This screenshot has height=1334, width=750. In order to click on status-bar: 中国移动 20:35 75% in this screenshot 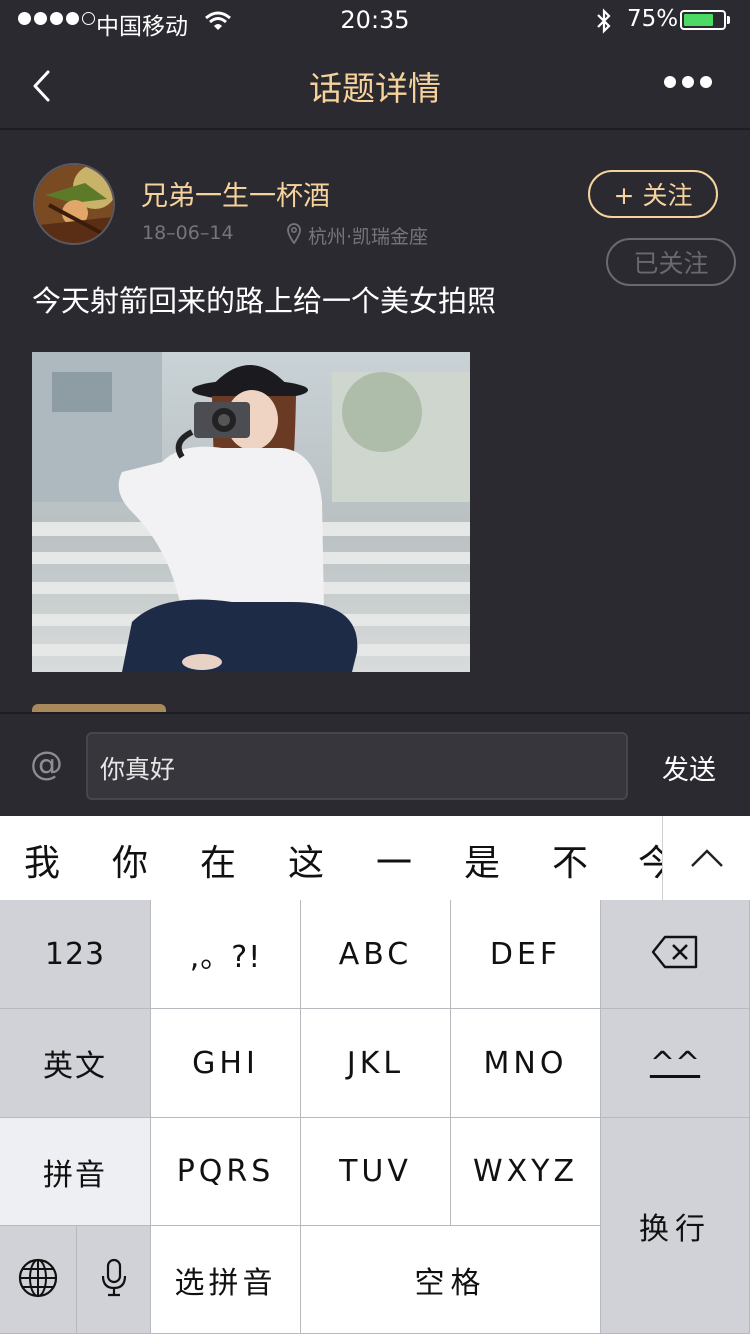, I will do `click(375, 21)`.